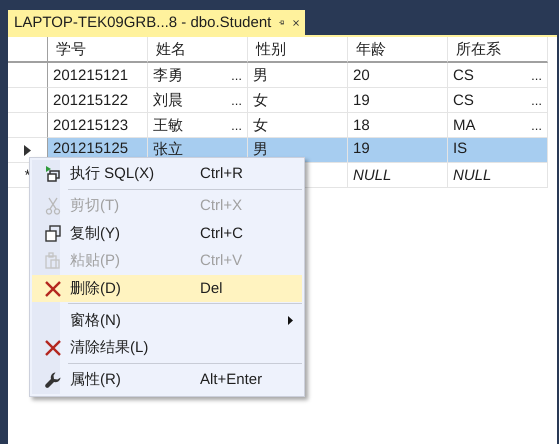  Describe the element at coordinates (53, 348) in the screenshot. I see `clear-icon` at that location.